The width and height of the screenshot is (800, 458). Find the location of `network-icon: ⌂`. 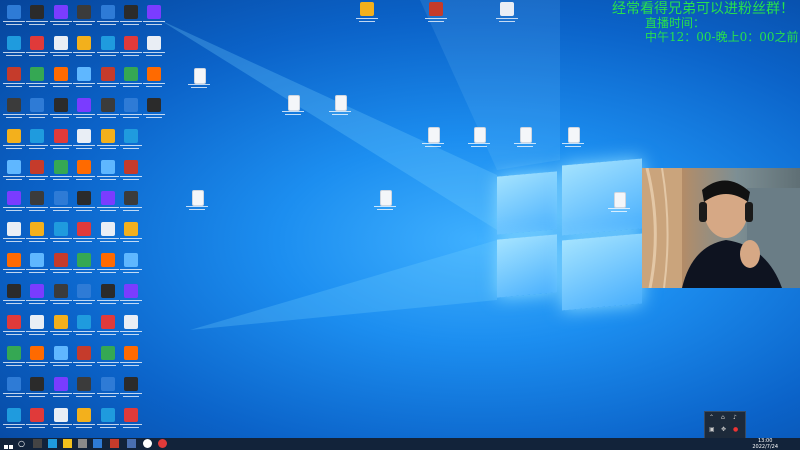

network-icon: ⌂ is located at coordinates (723, 417).